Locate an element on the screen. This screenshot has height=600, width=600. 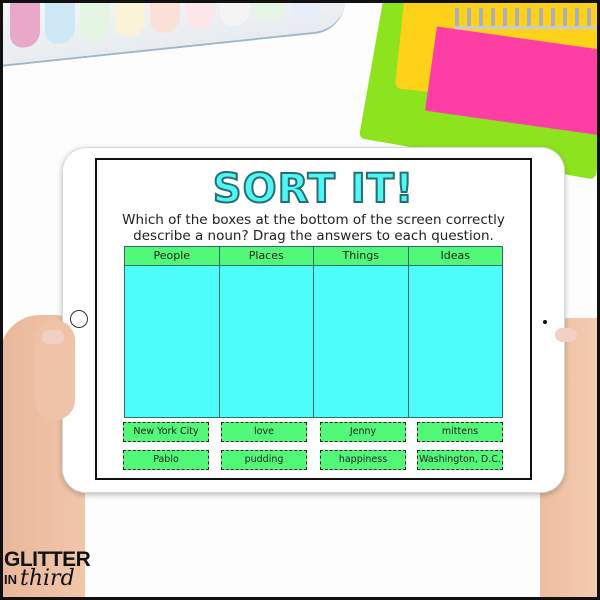
draggable-card: pudding is located at coordinates (264, 460).